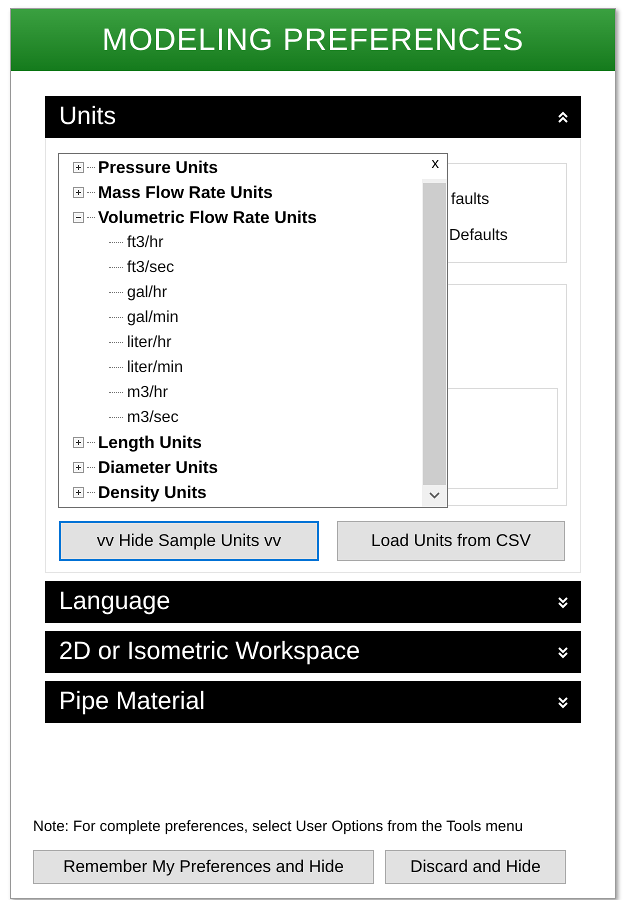 Image resolution: width=623 pixels, height=900 pixels. What do you see at coordinates (313, 702) in the screenshot?
I see `section-header: Pipe Material` at bounding box center [313, 702].